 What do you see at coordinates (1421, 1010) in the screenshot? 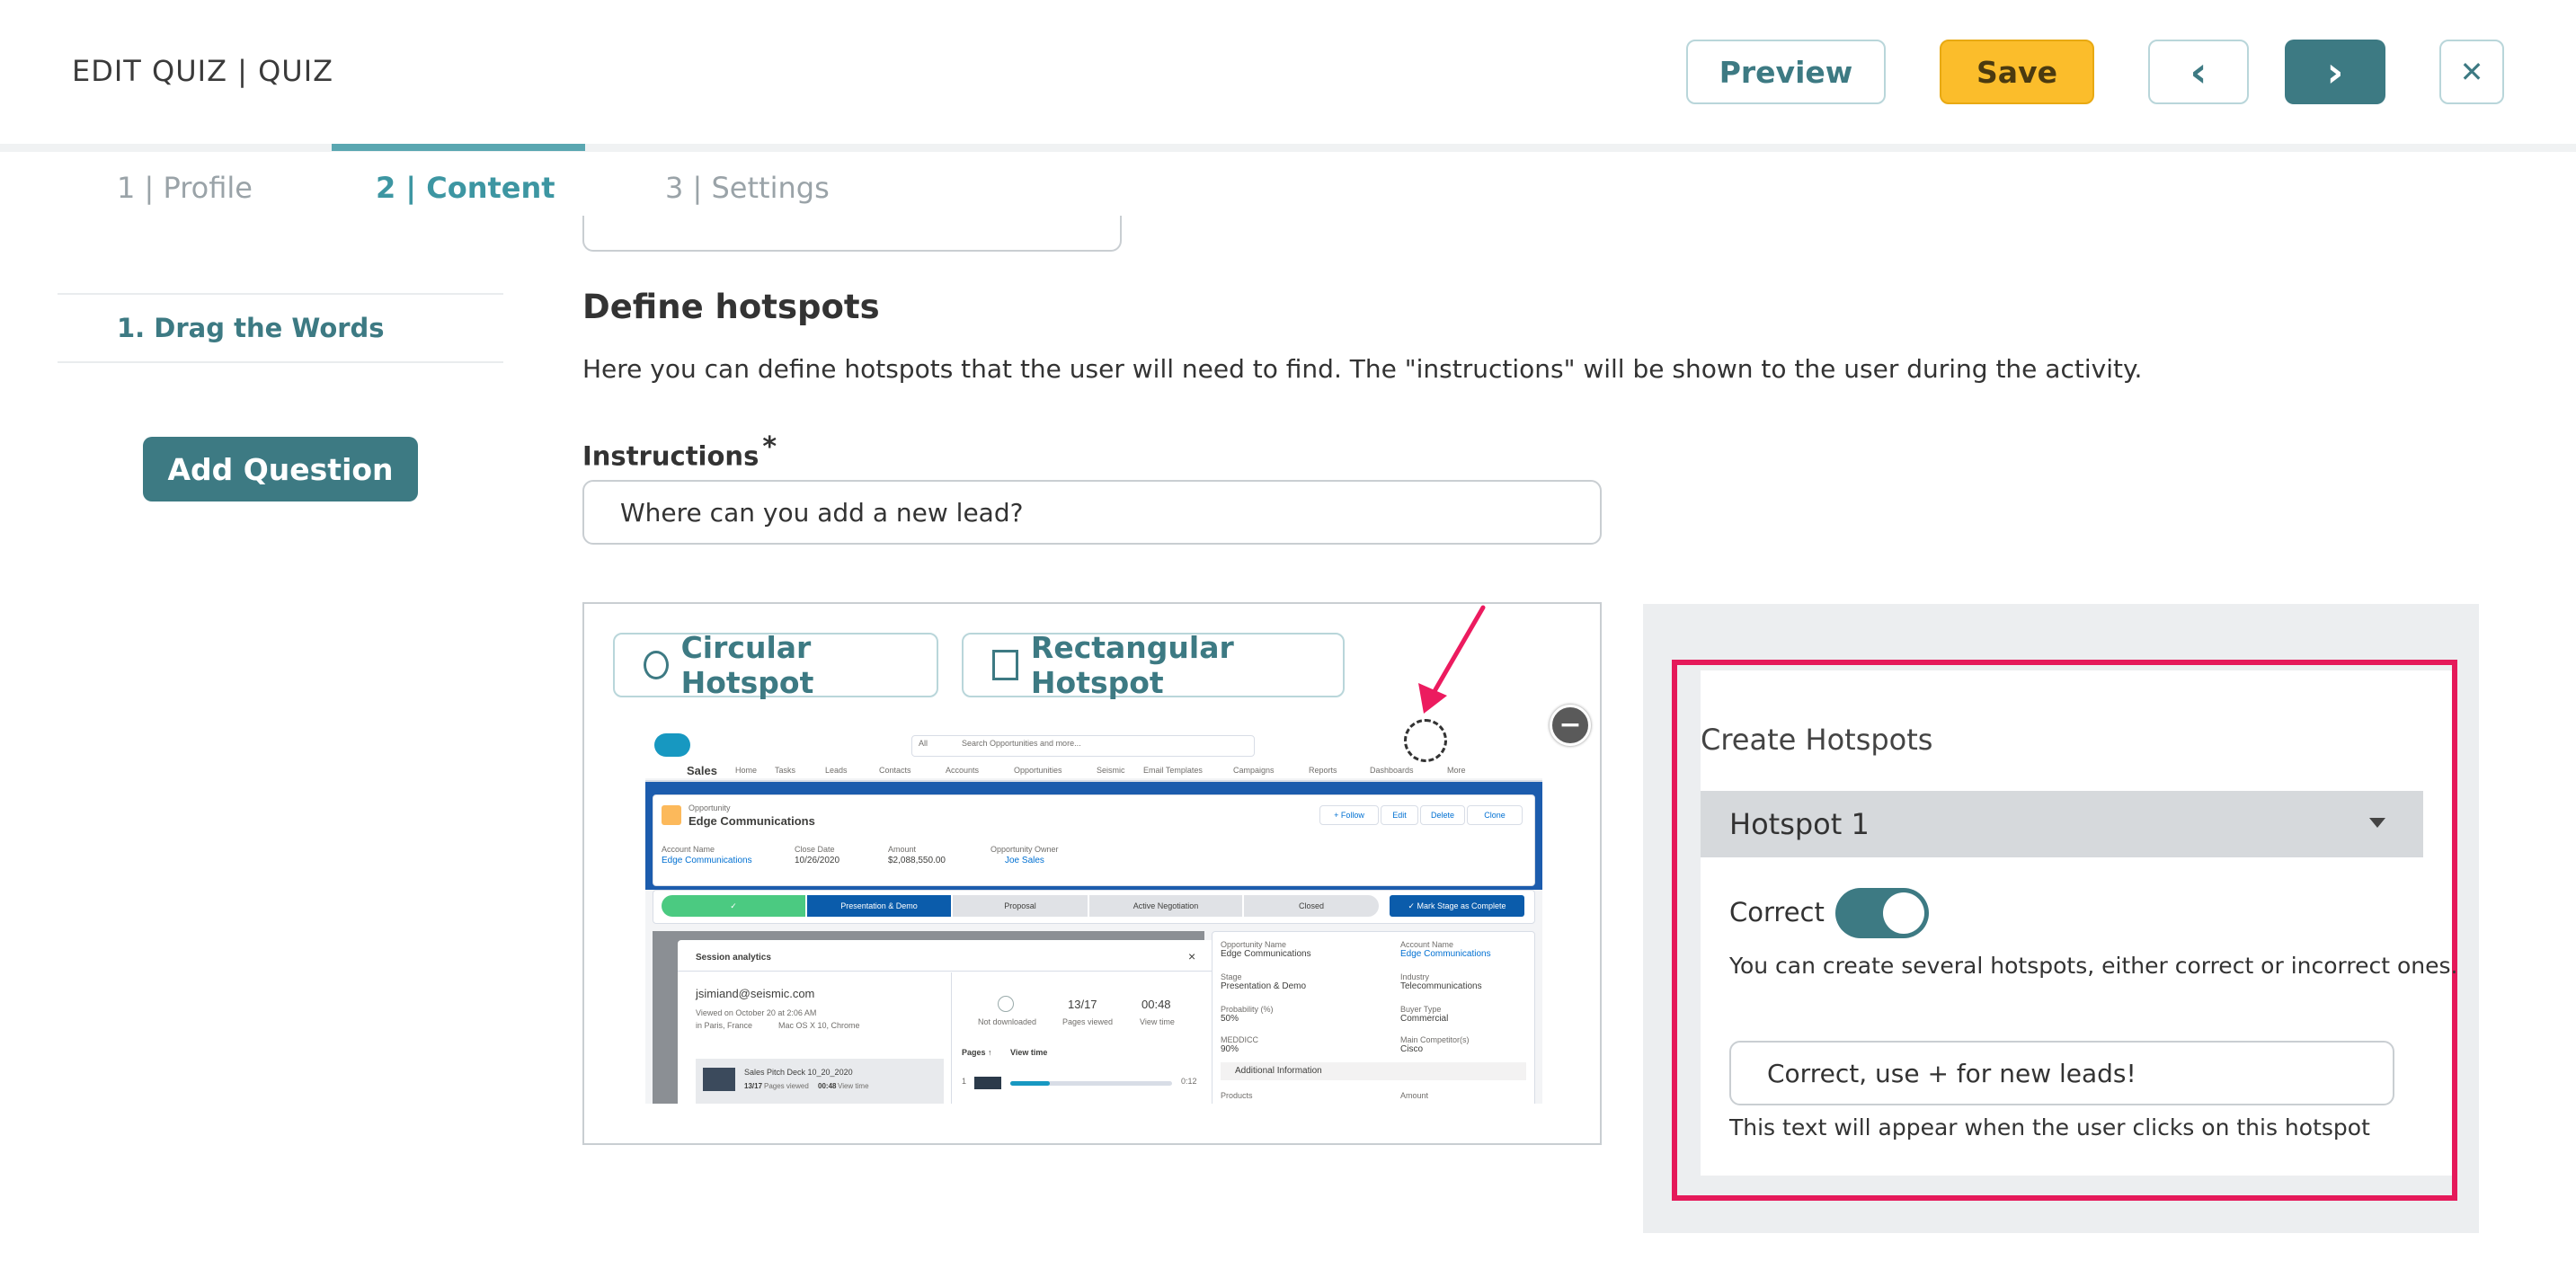
I see `sf-detail-label: Buyer Type` at bounding box center [1421, 1010].